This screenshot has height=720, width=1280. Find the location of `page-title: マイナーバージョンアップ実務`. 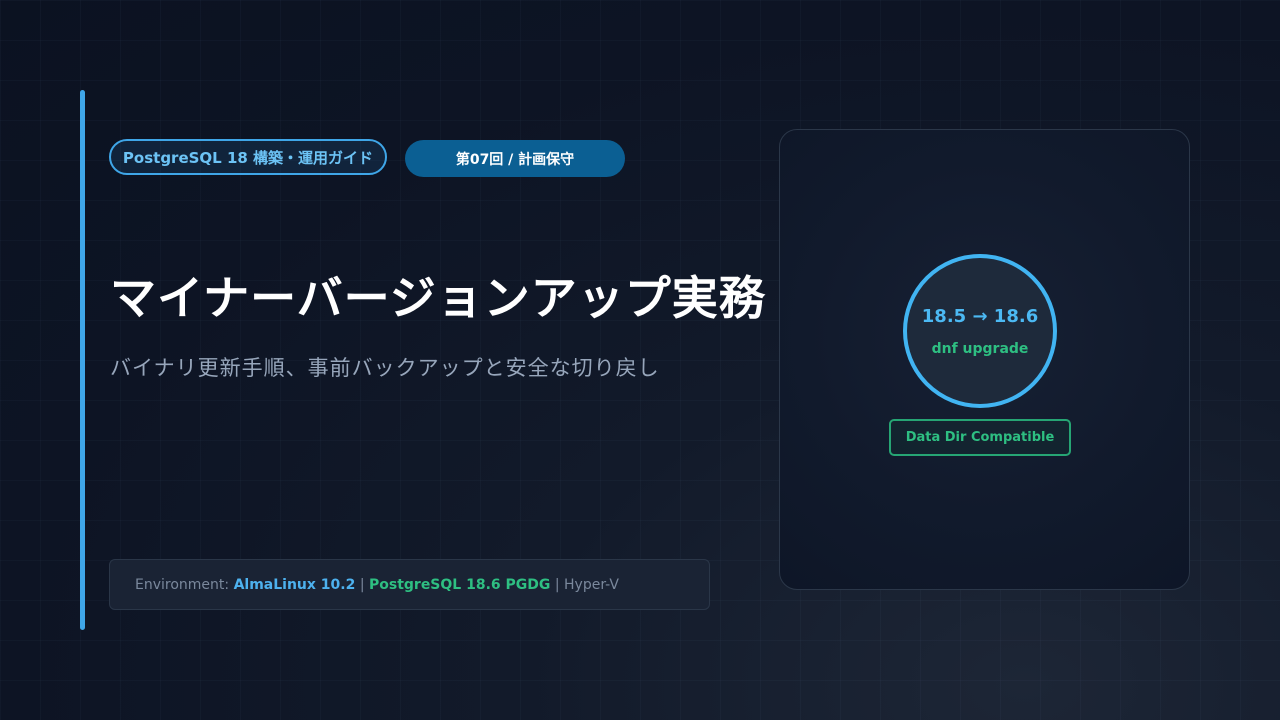

page-title: マイナーバージョンアップ実務 is located at coordinates (438, 298).